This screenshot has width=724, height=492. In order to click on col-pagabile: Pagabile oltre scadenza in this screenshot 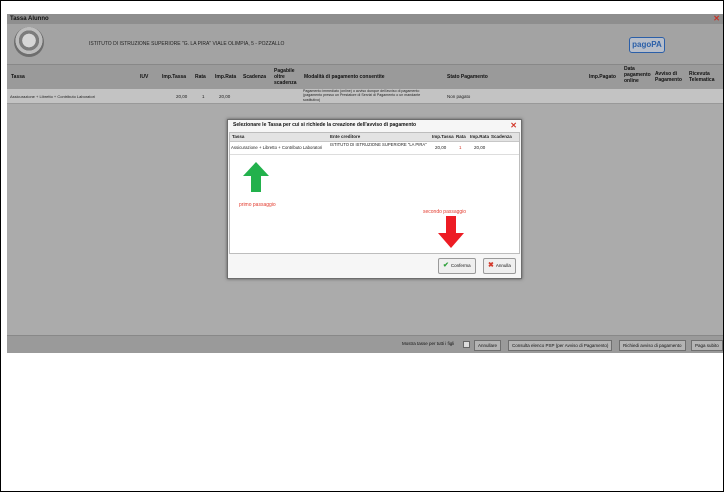, I will do `click(285, 77)`.